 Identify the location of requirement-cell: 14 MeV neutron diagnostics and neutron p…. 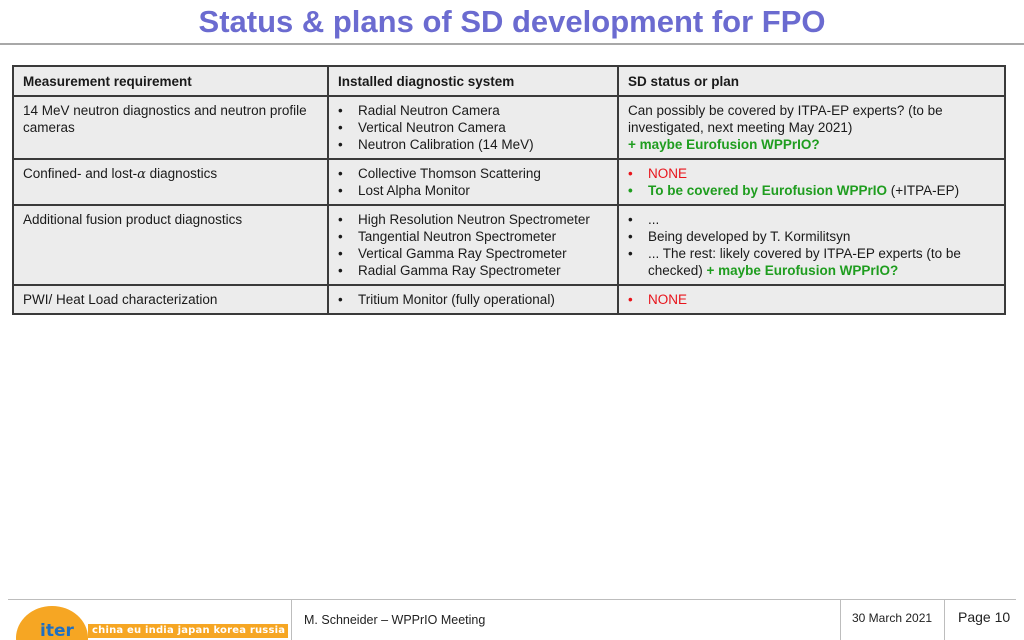
(170, 127).